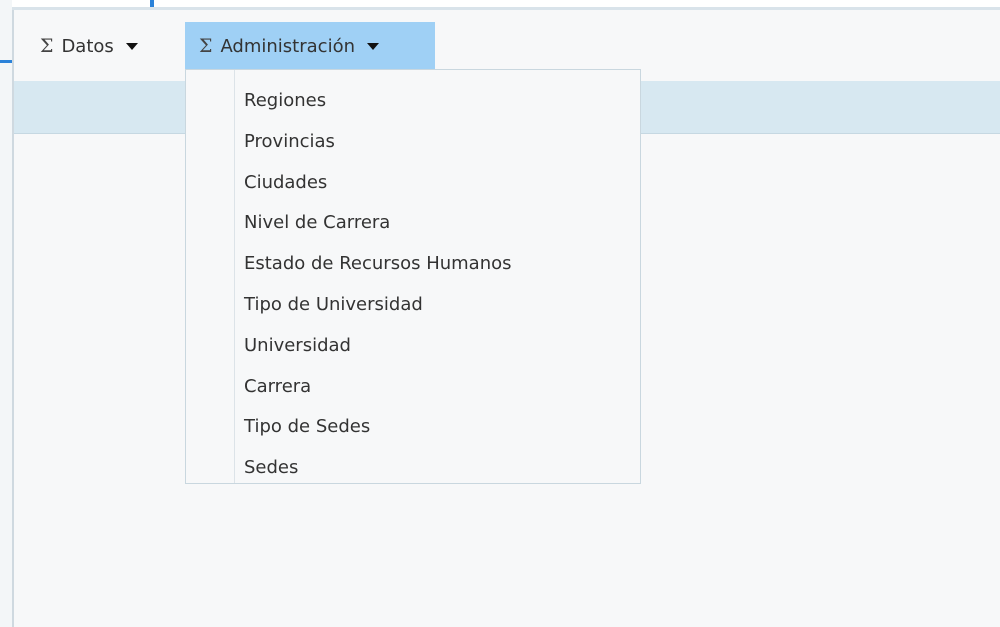 The height and width of the screenshot is (627, 1000). I want to click on menu-administracion: Σ Administración, so click(310, 46).